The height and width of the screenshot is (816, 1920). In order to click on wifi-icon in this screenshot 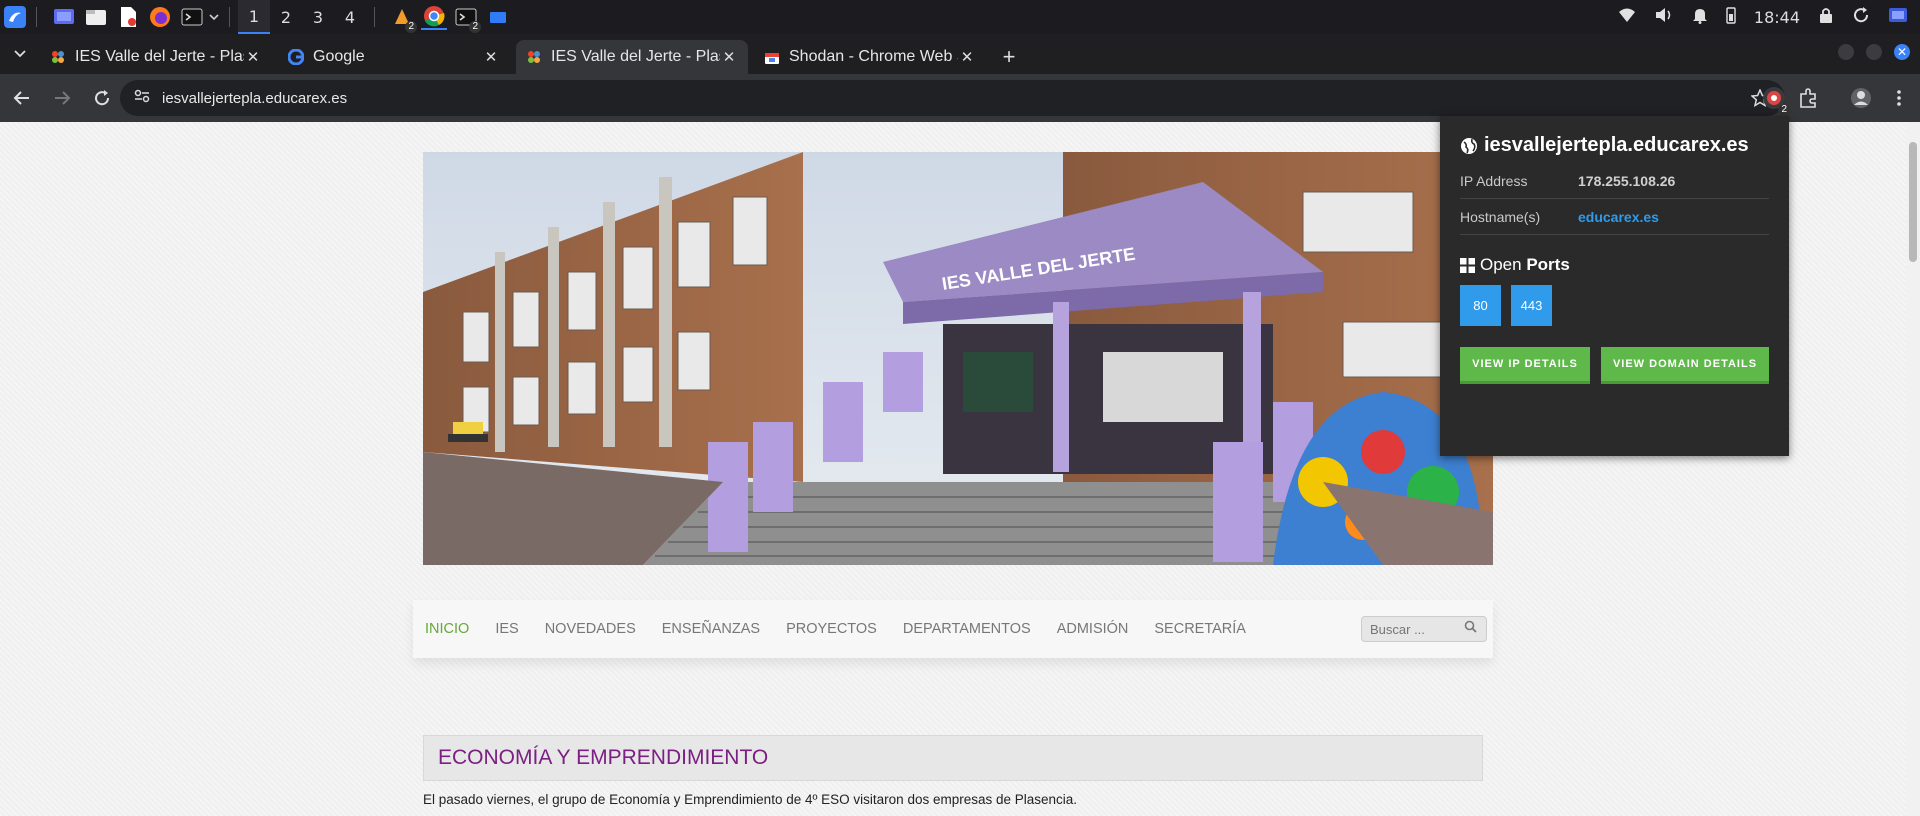, I will do `click(1627, 17)`.